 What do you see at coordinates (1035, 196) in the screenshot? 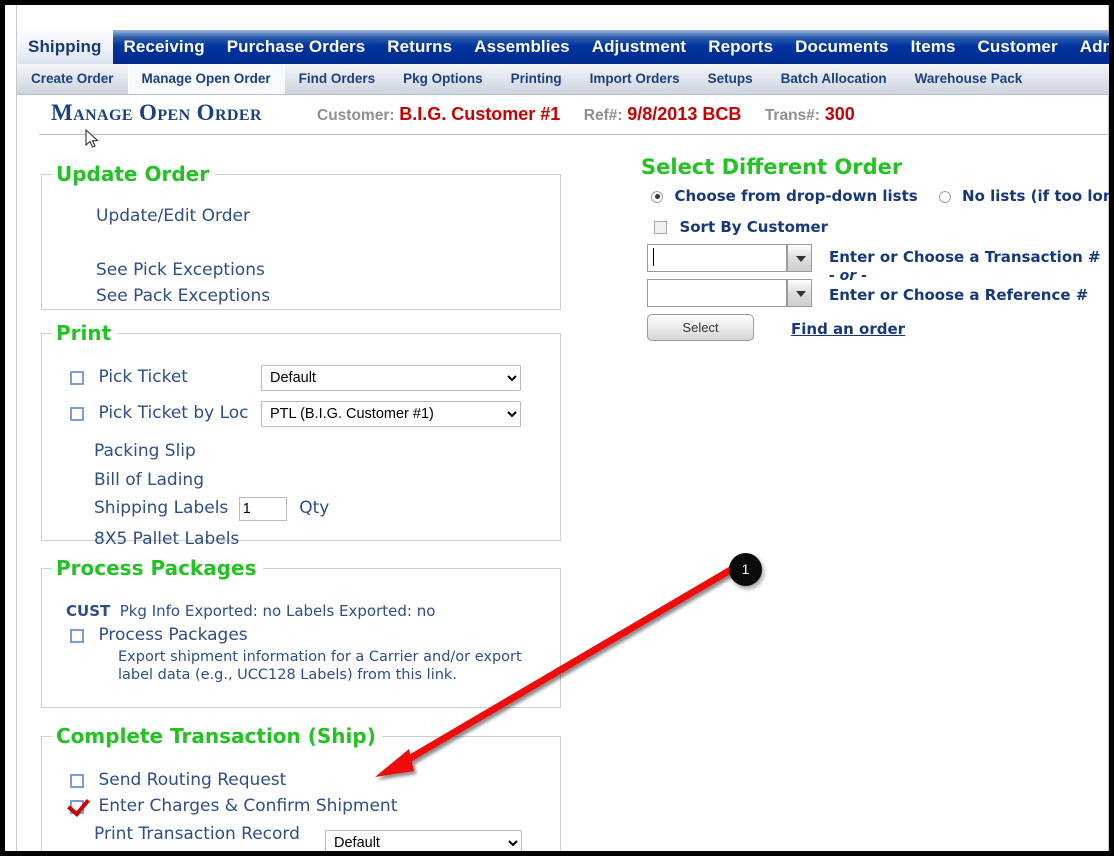
I see `radio-no-lists-label: No lists (if too long)` at bounding box center [1035, 196].